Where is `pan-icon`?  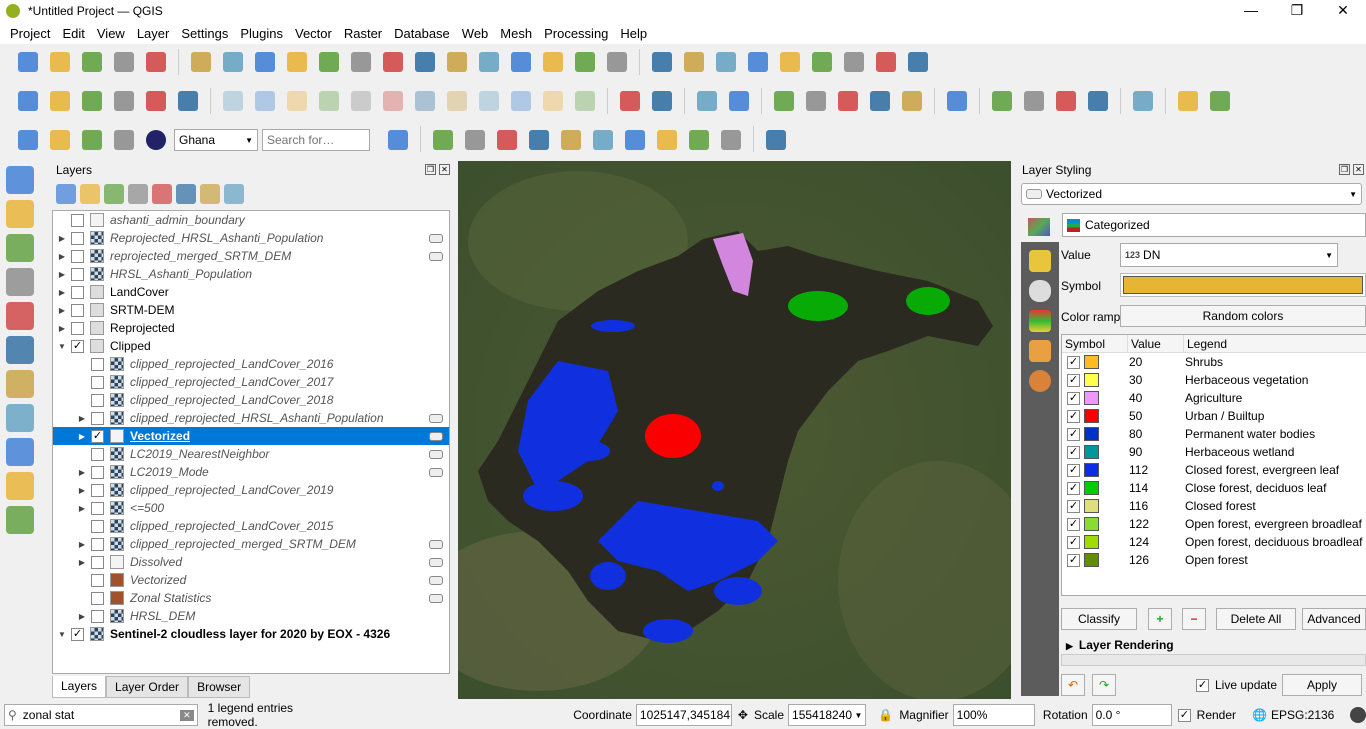 pan-icon is located at coordinates (201, 62).